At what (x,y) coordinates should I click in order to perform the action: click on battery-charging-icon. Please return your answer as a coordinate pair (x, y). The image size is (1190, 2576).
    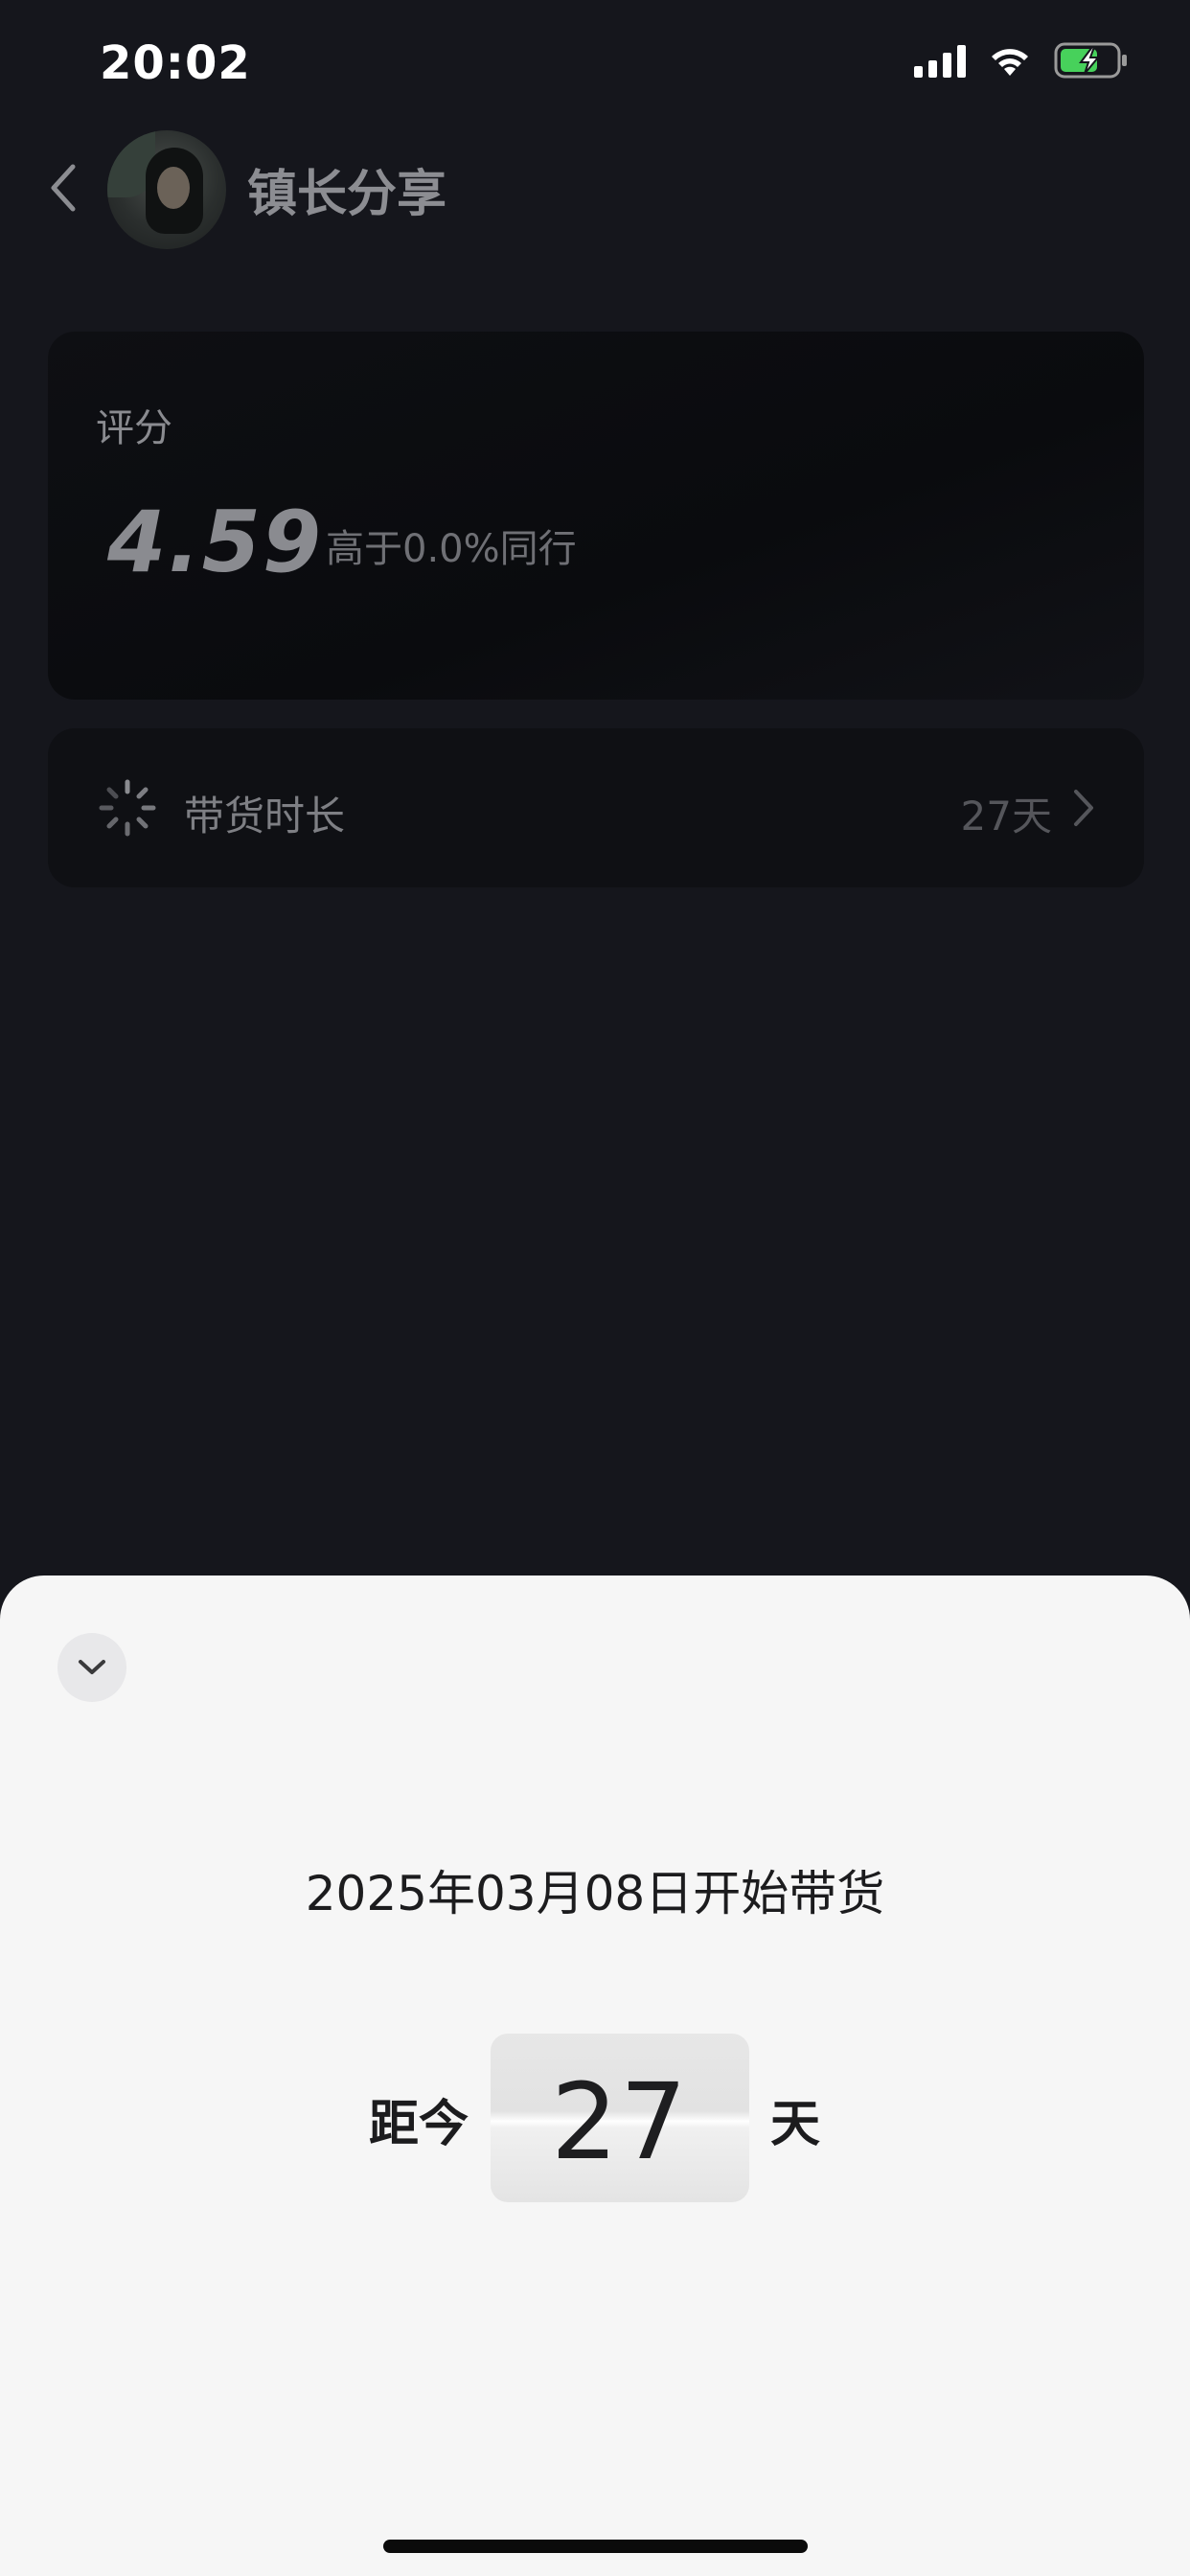
    Looking at the image, I should click on (1092, 60).